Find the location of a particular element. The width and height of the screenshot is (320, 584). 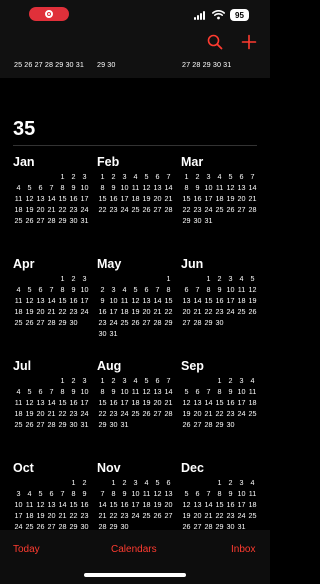

day-cell: 23 is located at coordinates (219, 311).